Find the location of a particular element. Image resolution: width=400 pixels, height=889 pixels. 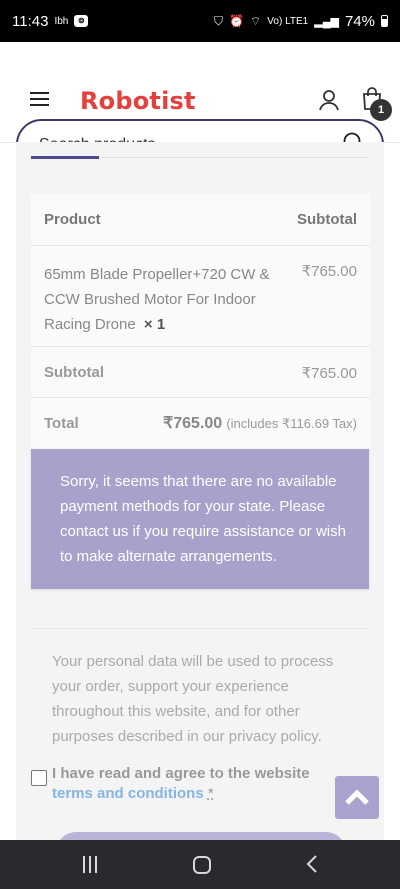

terms-link: terms and conditions is located at coordinates (128, 793).